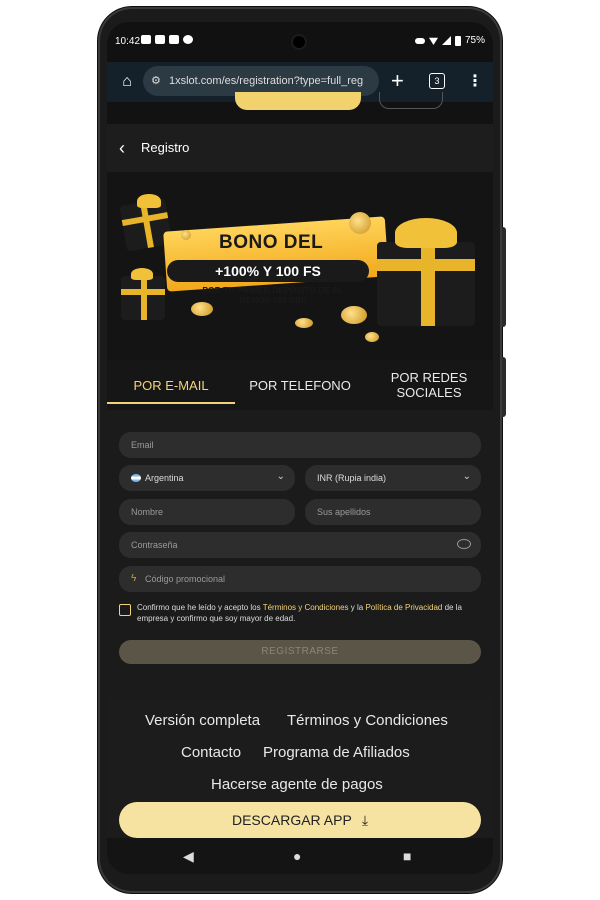  What do you see at coordinates (365, 820) in the screenshot?
I see `download-icon: ⤓` at bounding box center [365, 820].